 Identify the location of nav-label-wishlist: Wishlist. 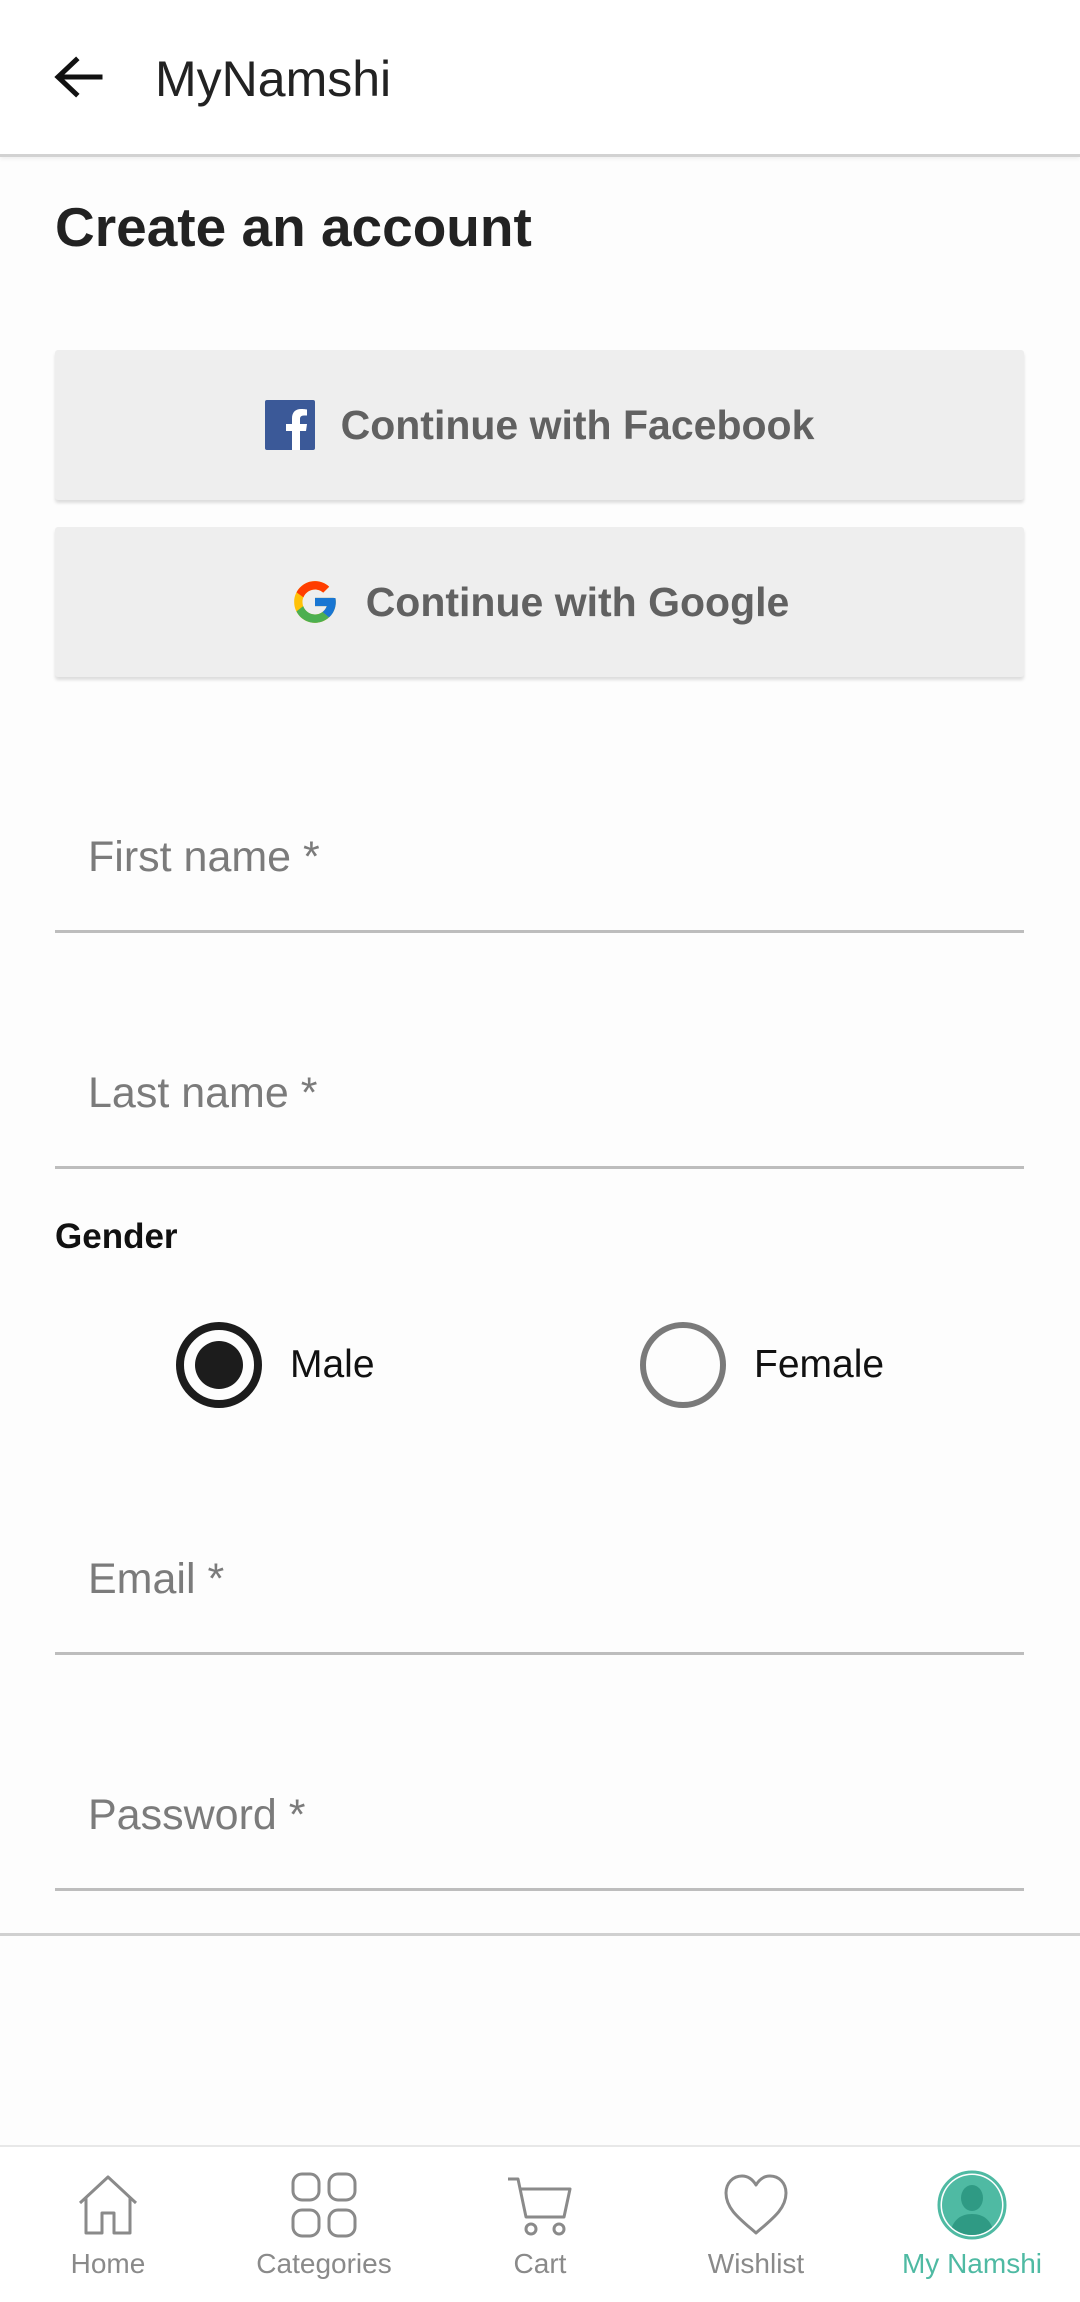
(756, 2263).